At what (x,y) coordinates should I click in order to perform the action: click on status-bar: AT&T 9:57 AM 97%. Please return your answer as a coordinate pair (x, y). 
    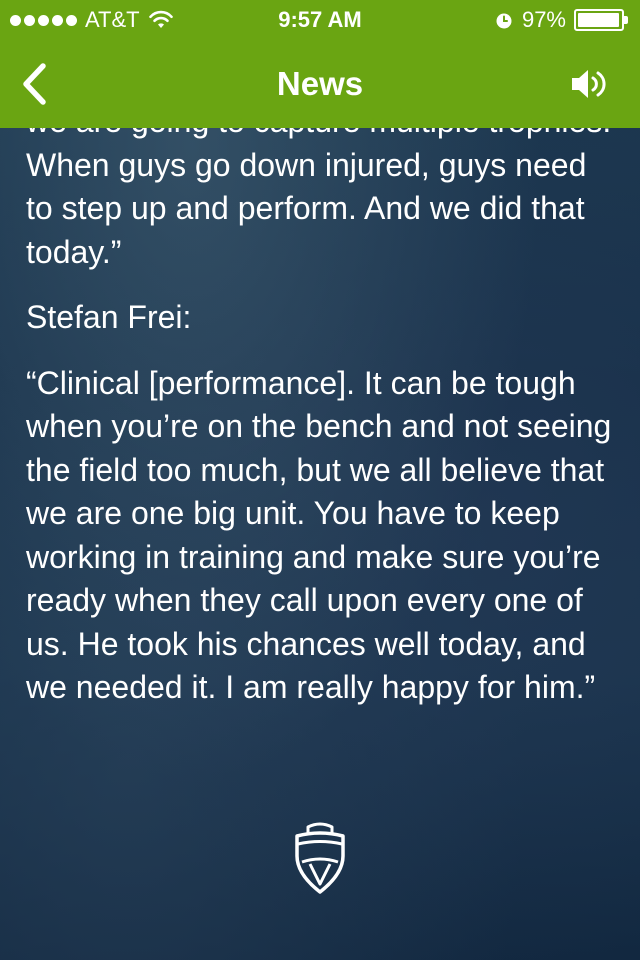
    Looking at the image, I should click on (320, 20).